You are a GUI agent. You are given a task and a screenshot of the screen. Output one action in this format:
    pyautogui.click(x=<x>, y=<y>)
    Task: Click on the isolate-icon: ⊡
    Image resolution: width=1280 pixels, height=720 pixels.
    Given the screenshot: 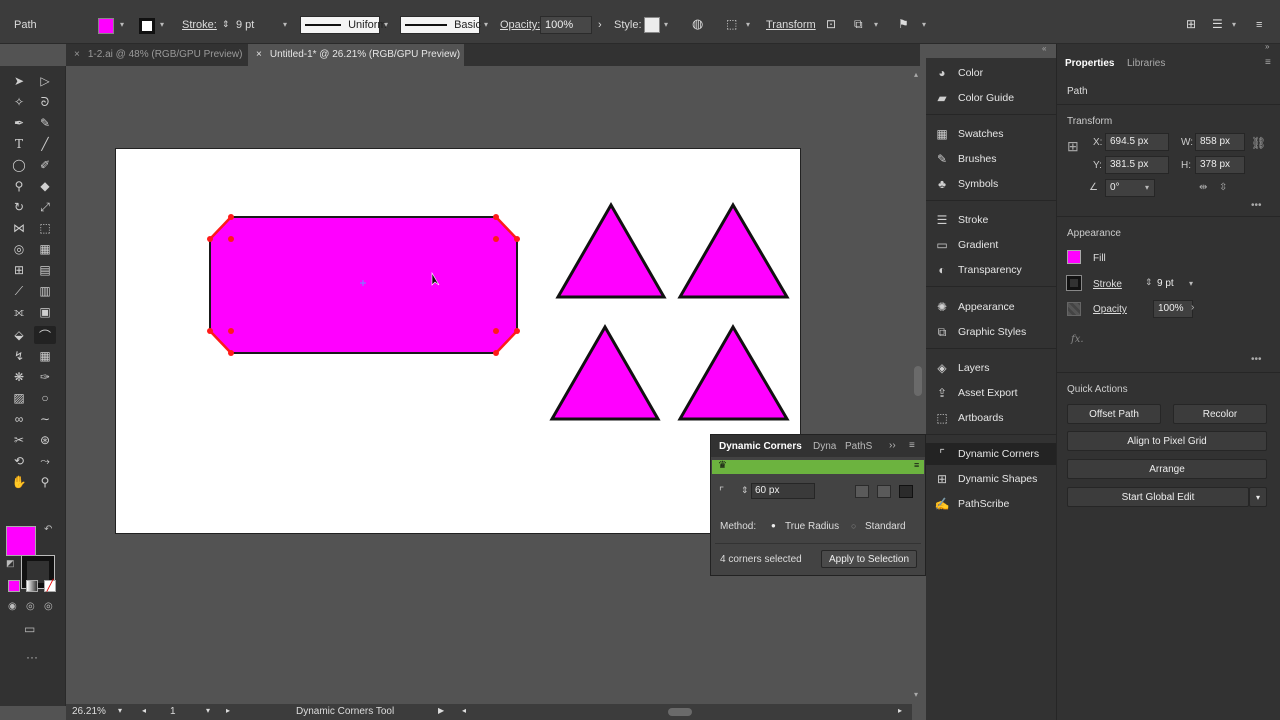 What is the action you would take?
    pyautogui.click(x=831, y=24)
    